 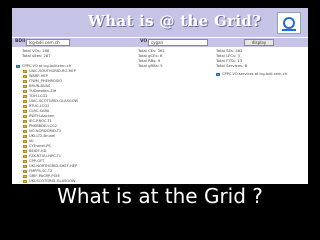 I want to click on display-button: display, so click(x=259, y=42).